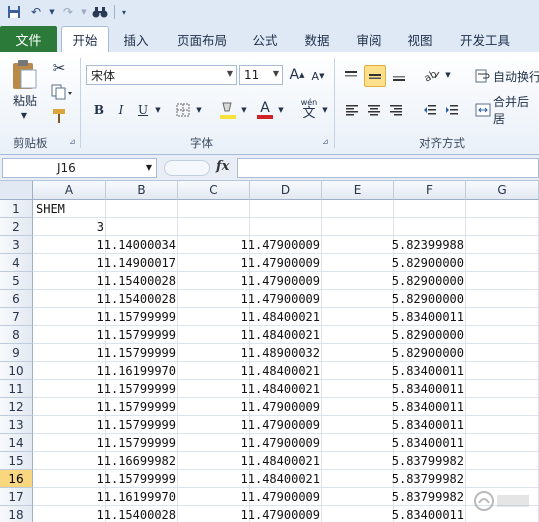 The width and height of the screenshot is (539, 522). Describe the element at coordinates (325, 110) in the screenshot. I see `phonetic-dropdown-icon: ▼` at that location.